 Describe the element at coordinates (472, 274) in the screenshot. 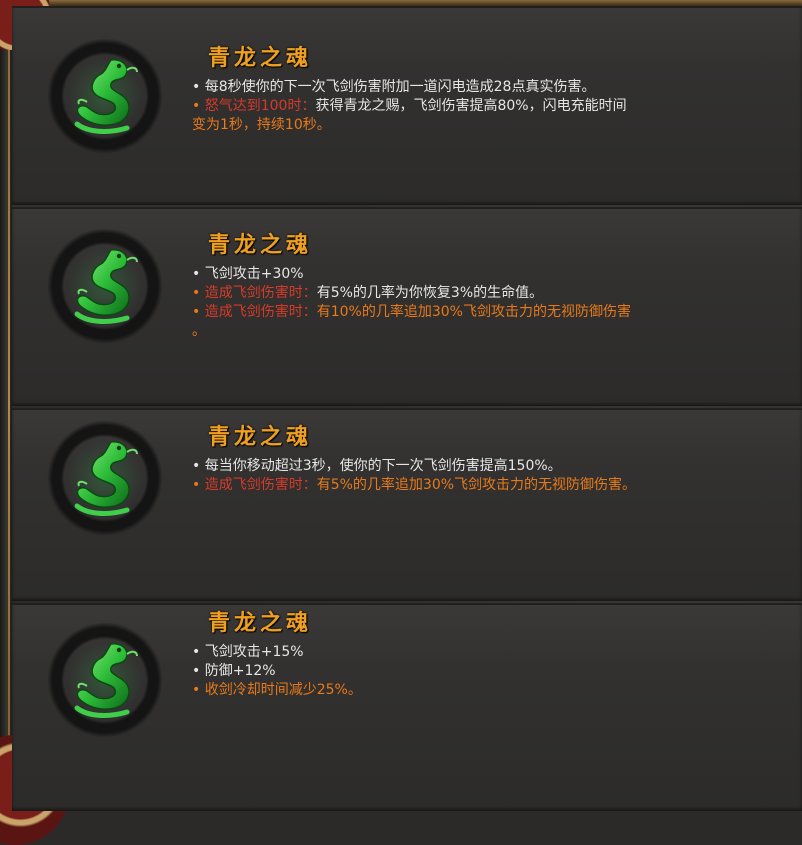

I see `description-line: • 飞剑攻击+30%` at that location.